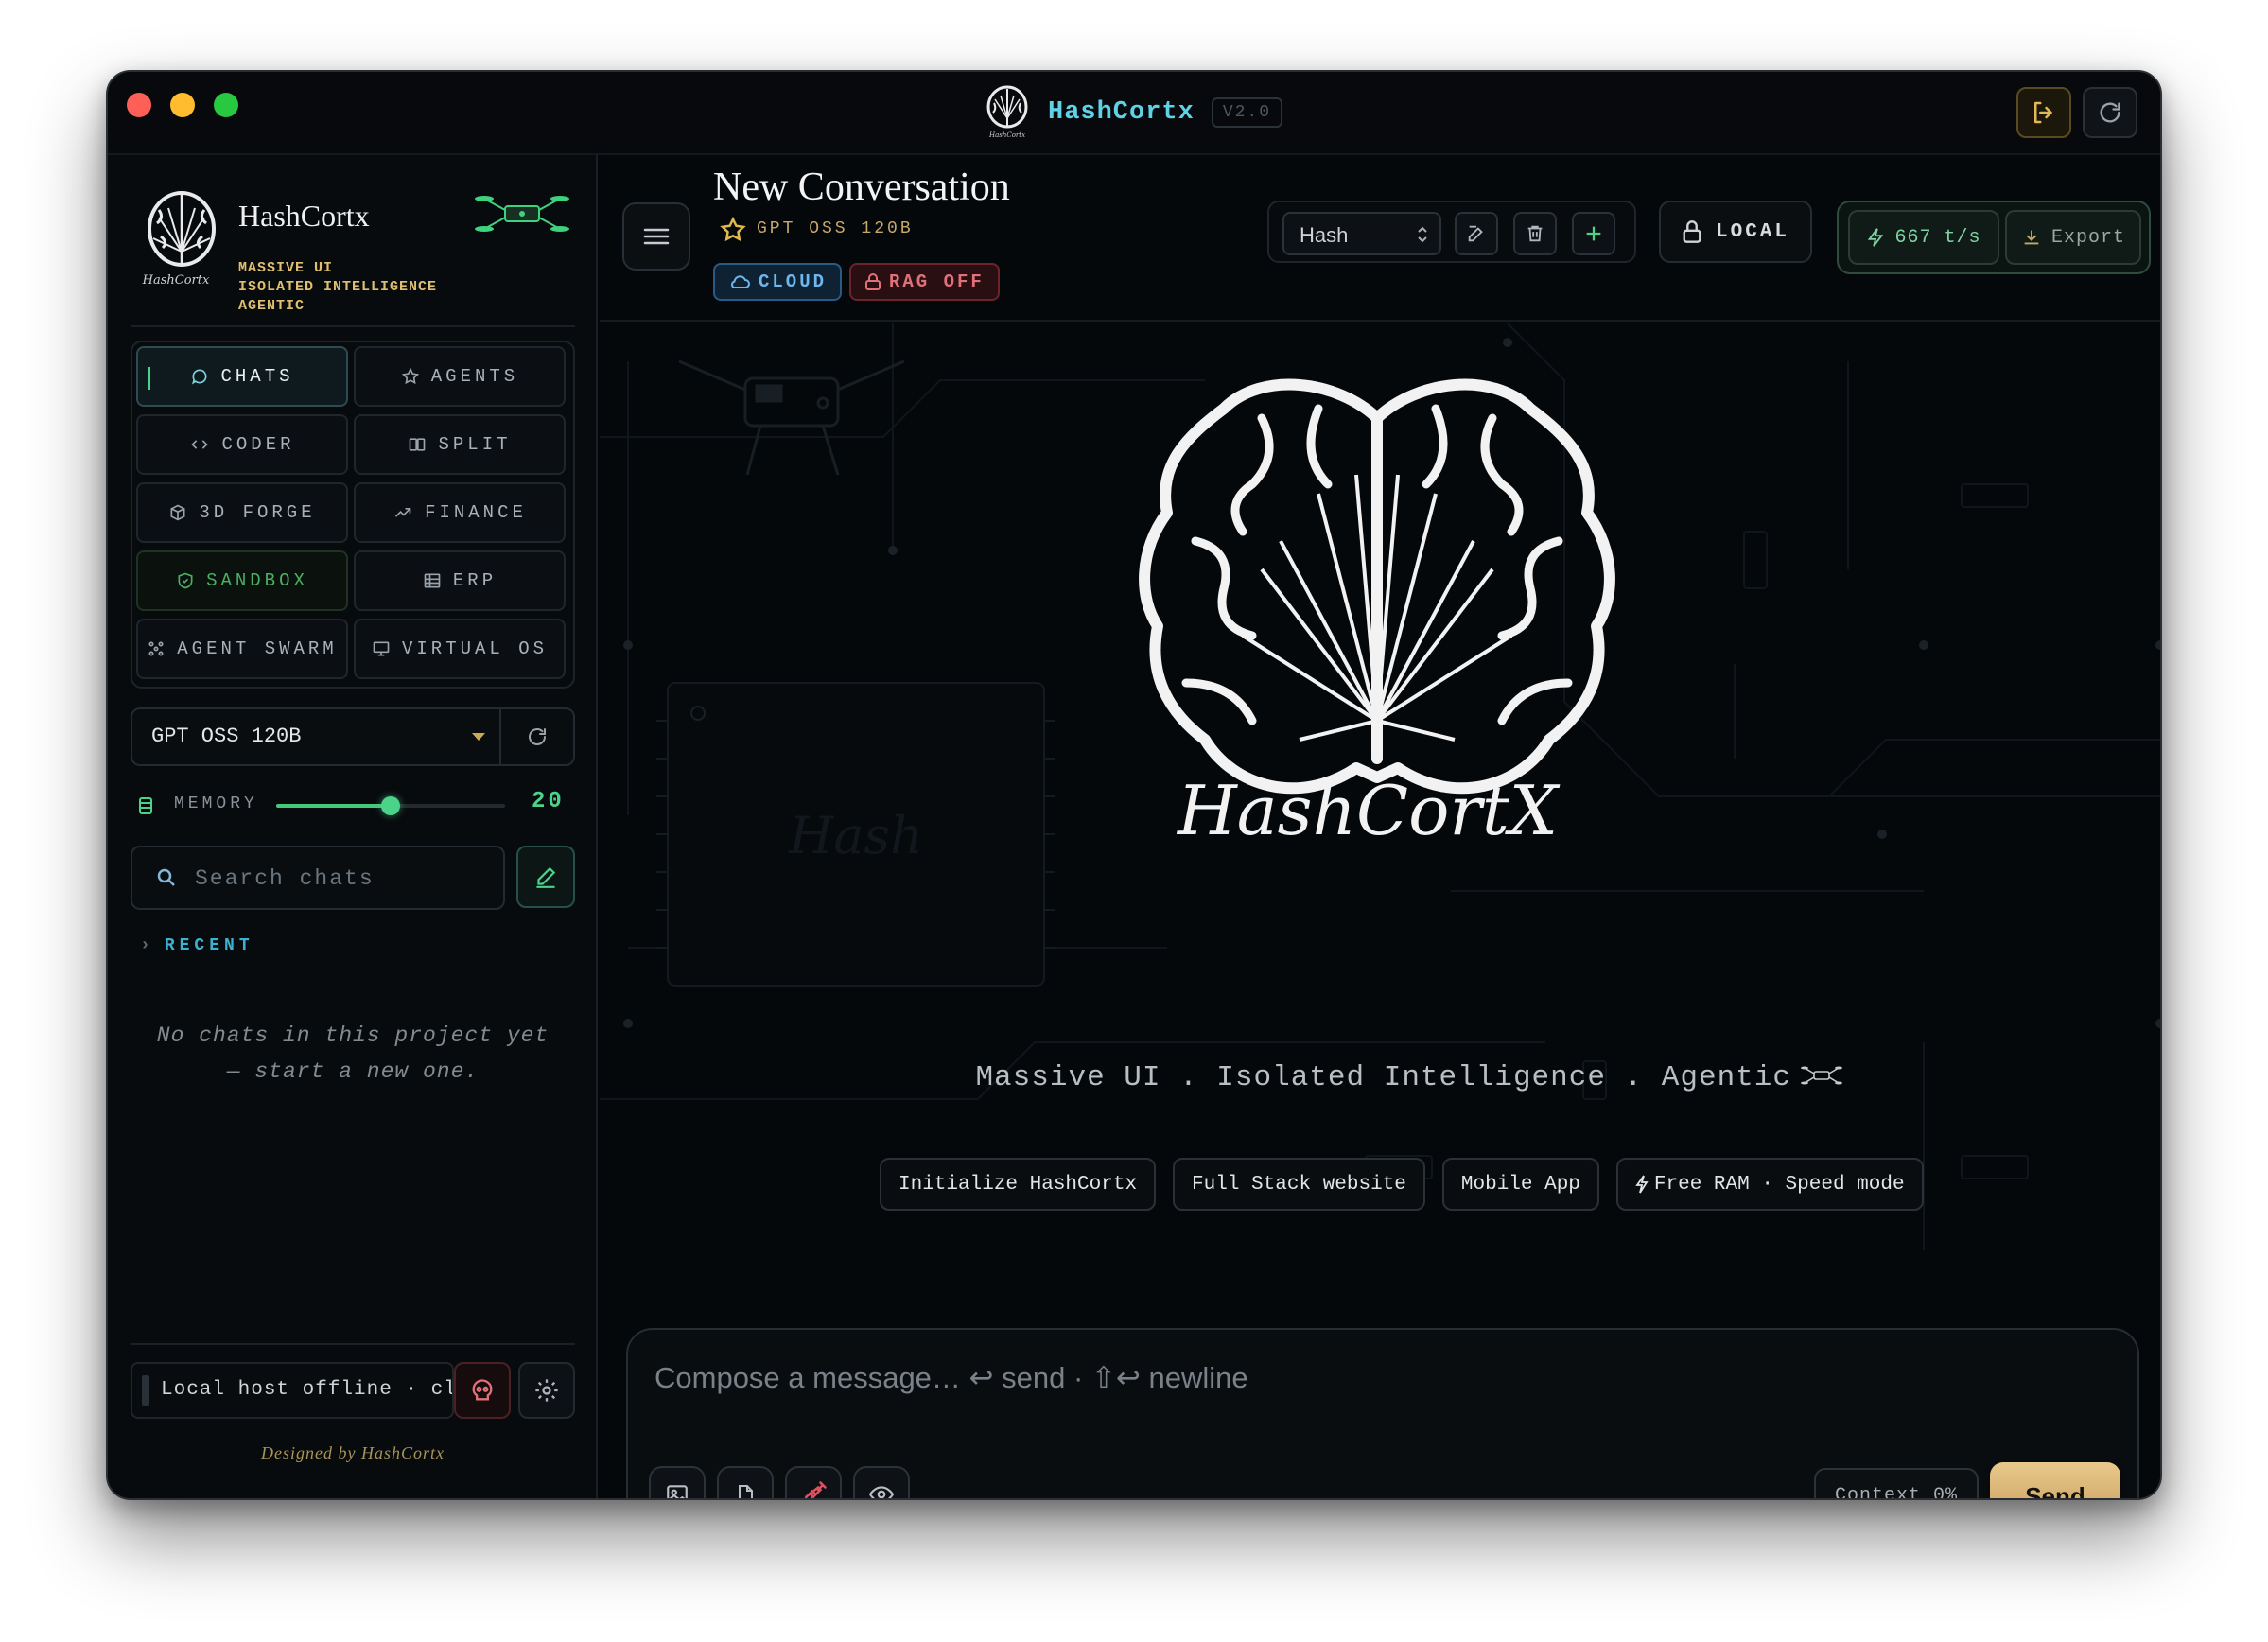 The height and width of the screenshot is (1642, 2268). I want to click on send-button: Send, so click(2055, 1480).